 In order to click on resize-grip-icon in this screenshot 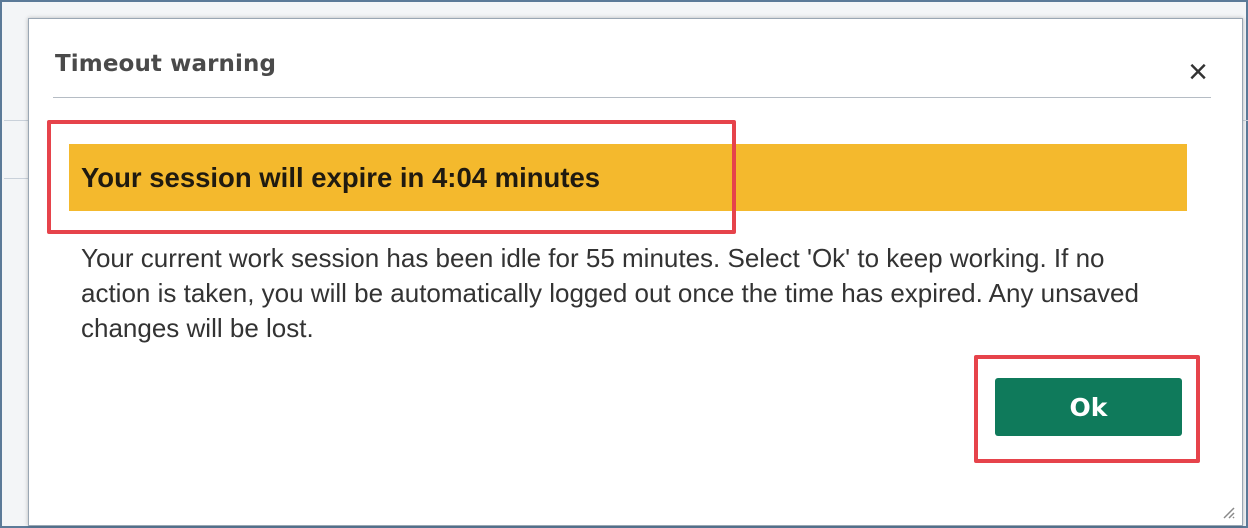, I will do `click(1228, 512)`.